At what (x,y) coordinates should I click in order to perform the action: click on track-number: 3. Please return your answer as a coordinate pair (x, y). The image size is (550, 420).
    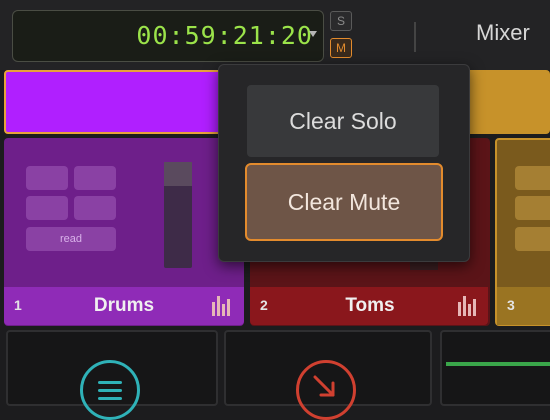
    Looking at the image, I should click on (511, 305).